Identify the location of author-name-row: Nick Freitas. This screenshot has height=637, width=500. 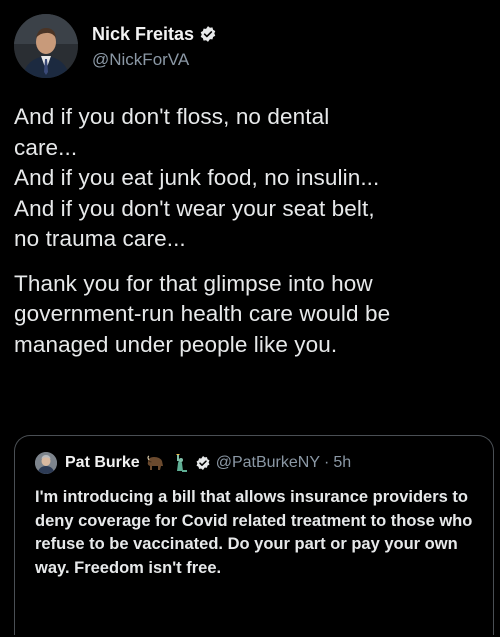
(154, 34).